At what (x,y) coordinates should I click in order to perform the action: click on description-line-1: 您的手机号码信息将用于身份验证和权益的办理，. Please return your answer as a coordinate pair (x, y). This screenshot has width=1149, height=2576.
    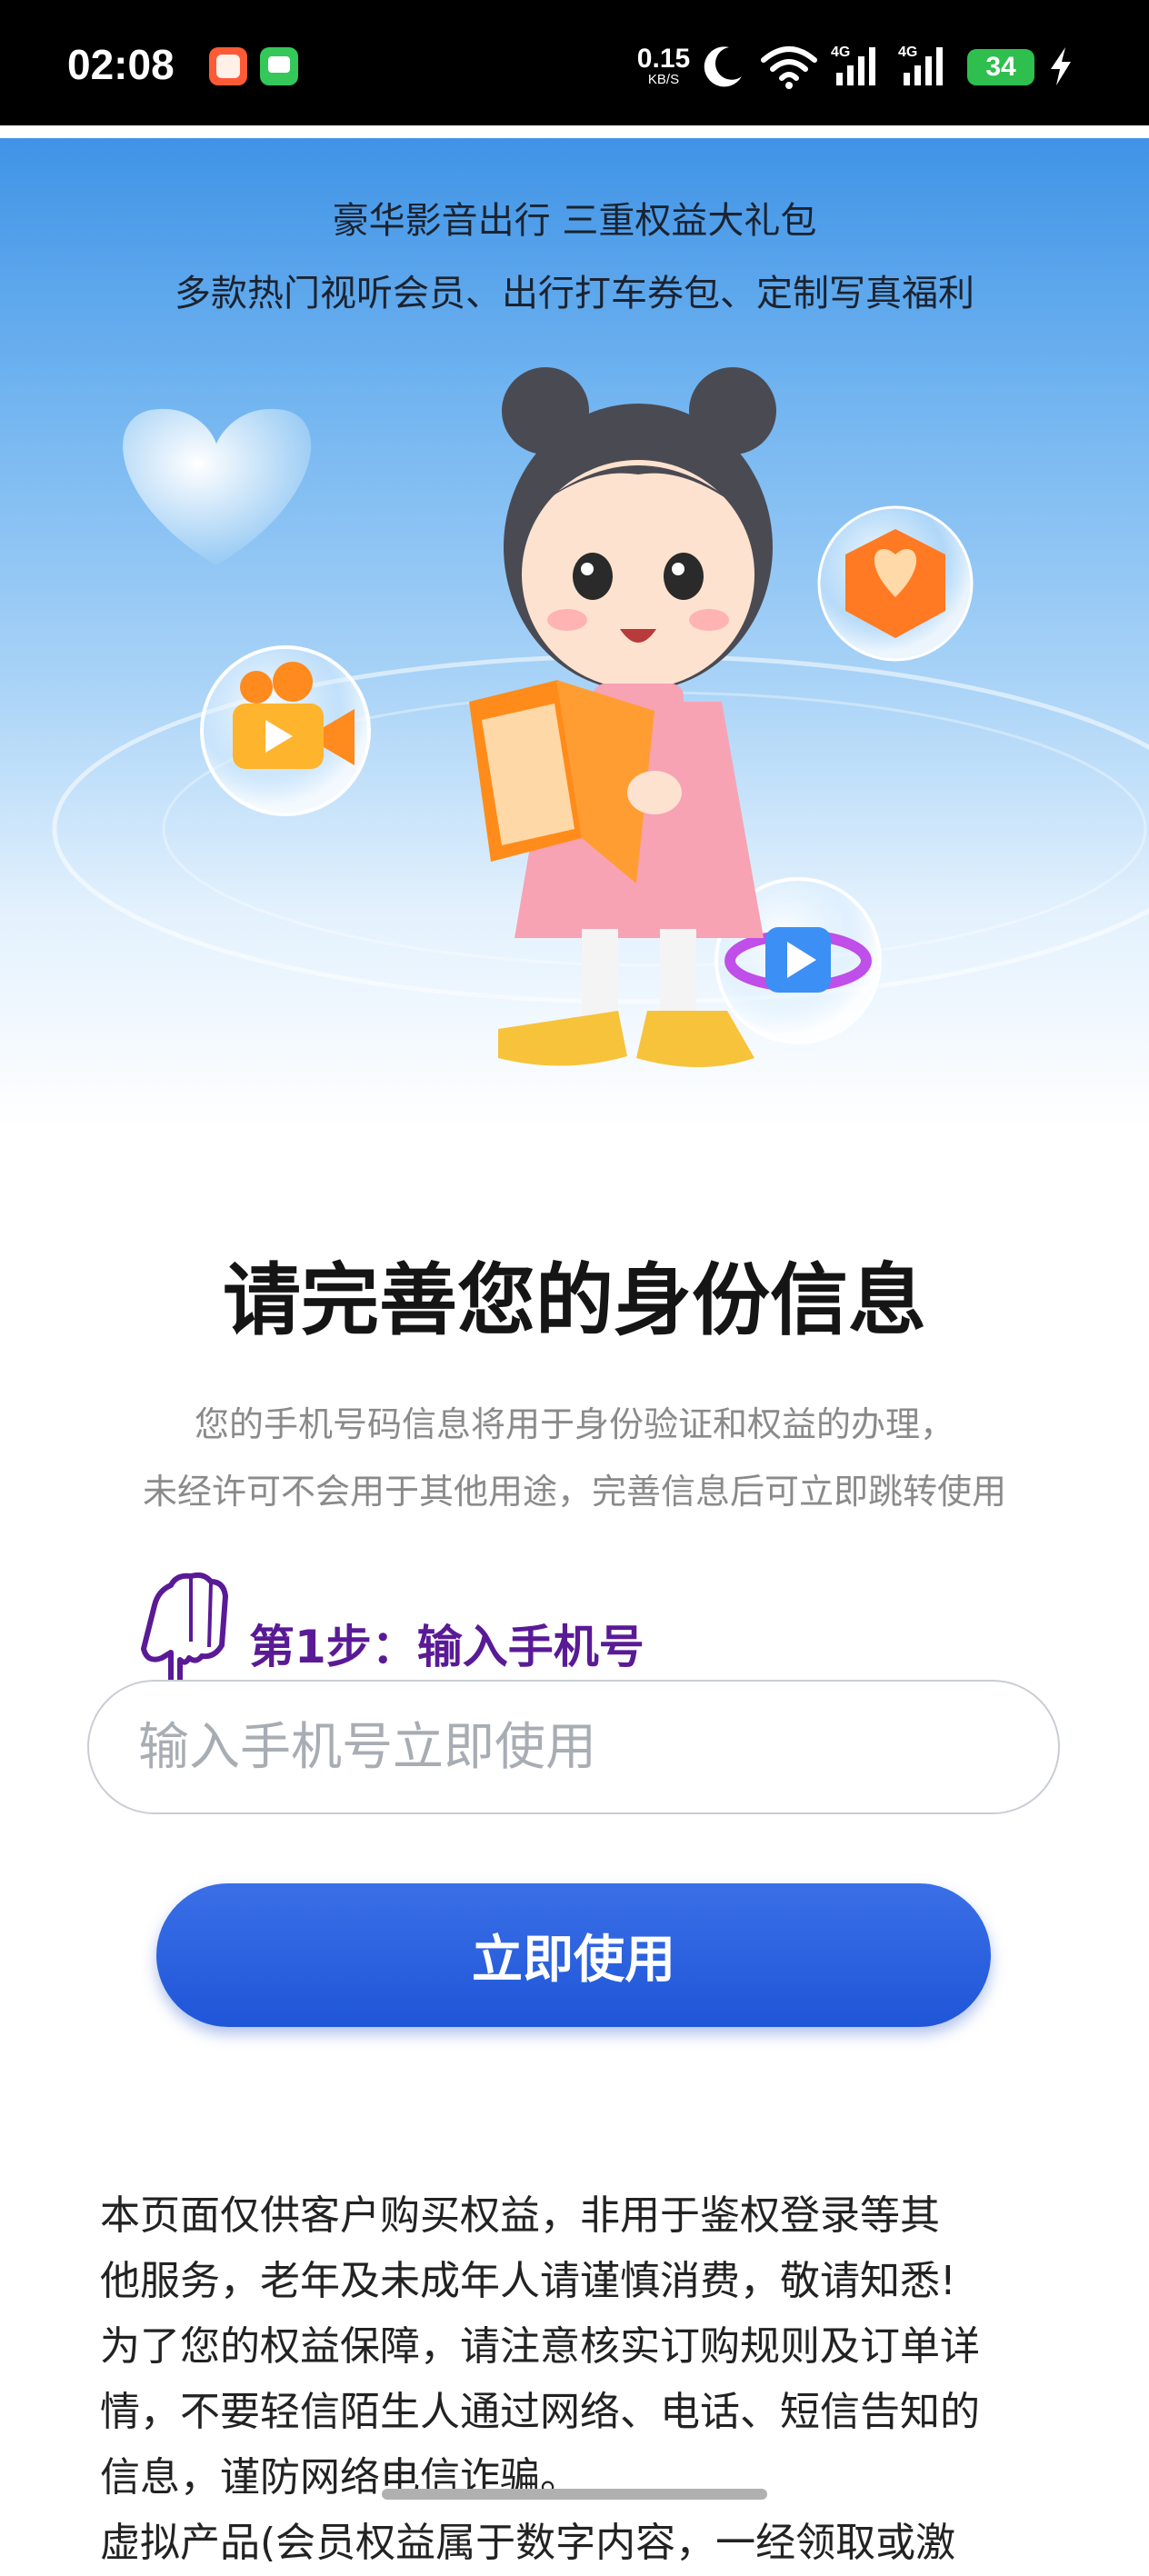
    Looking at the image, I should click on (574, 1424).